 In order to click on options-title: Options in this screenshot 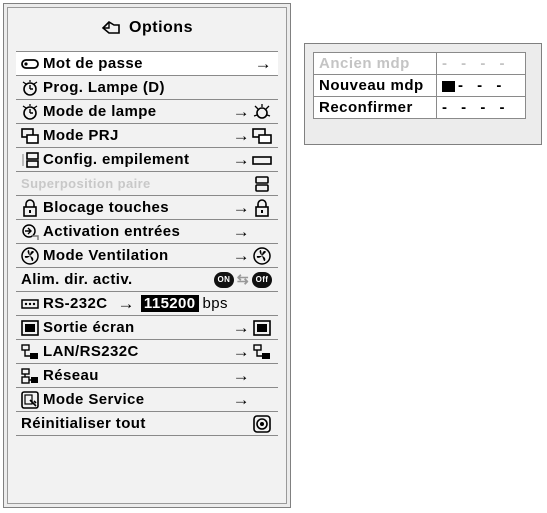, I will do `click(147, 28)`.